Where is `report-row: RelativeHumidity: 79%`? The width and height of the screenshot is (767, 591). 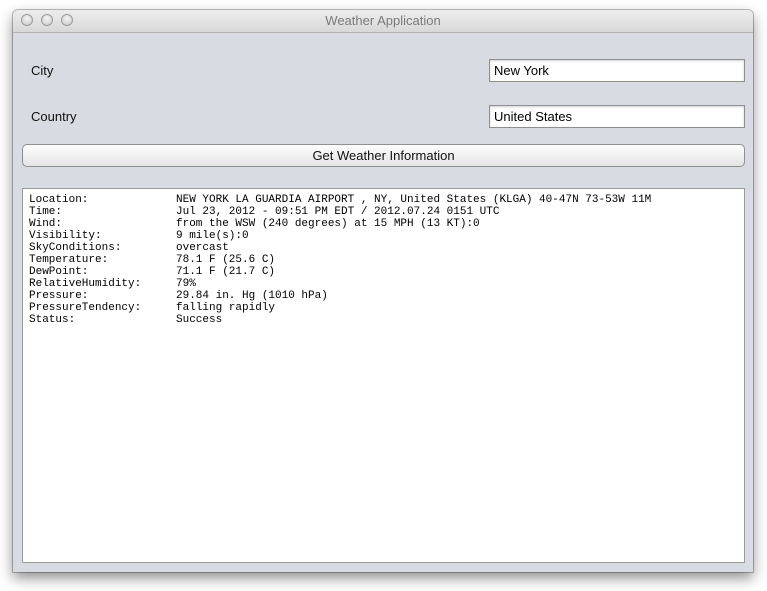 report-row: RelativeHumidity: 79% is located at coordinates (383, 284).